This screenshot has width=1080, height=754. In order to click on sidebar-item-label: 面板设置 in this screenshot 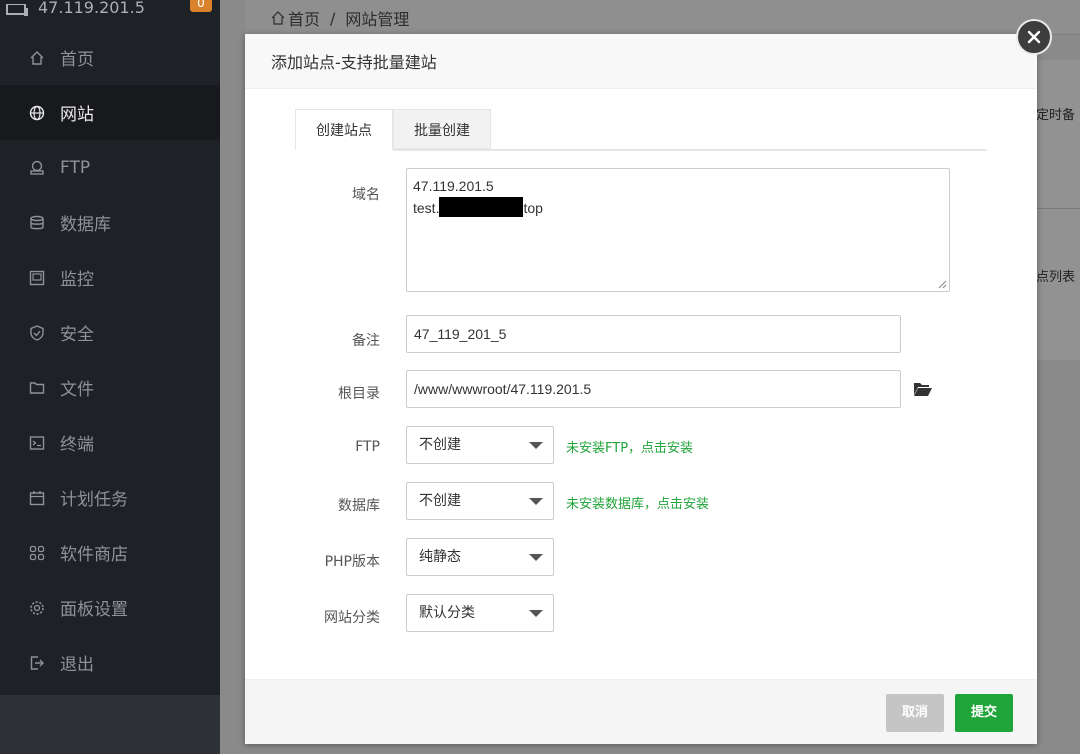, I will do `click(94, 610)`.